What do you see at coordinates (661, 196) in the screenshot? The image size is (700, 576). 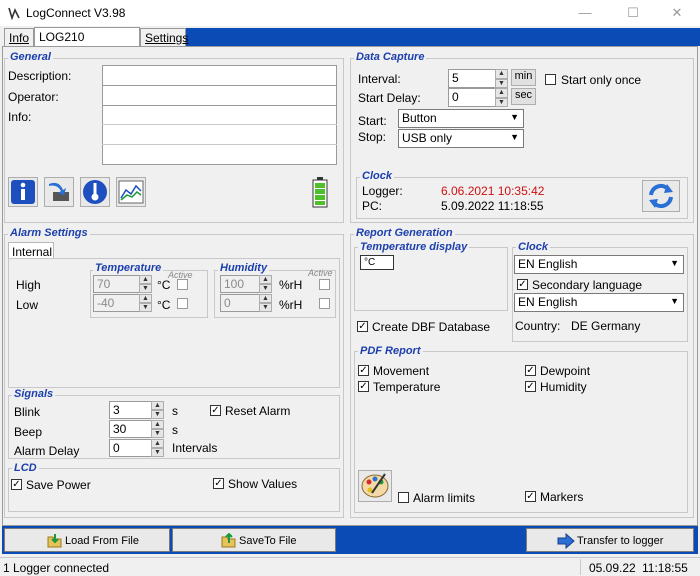 I see `sync-clock-button` at bounding box center [661, 196].